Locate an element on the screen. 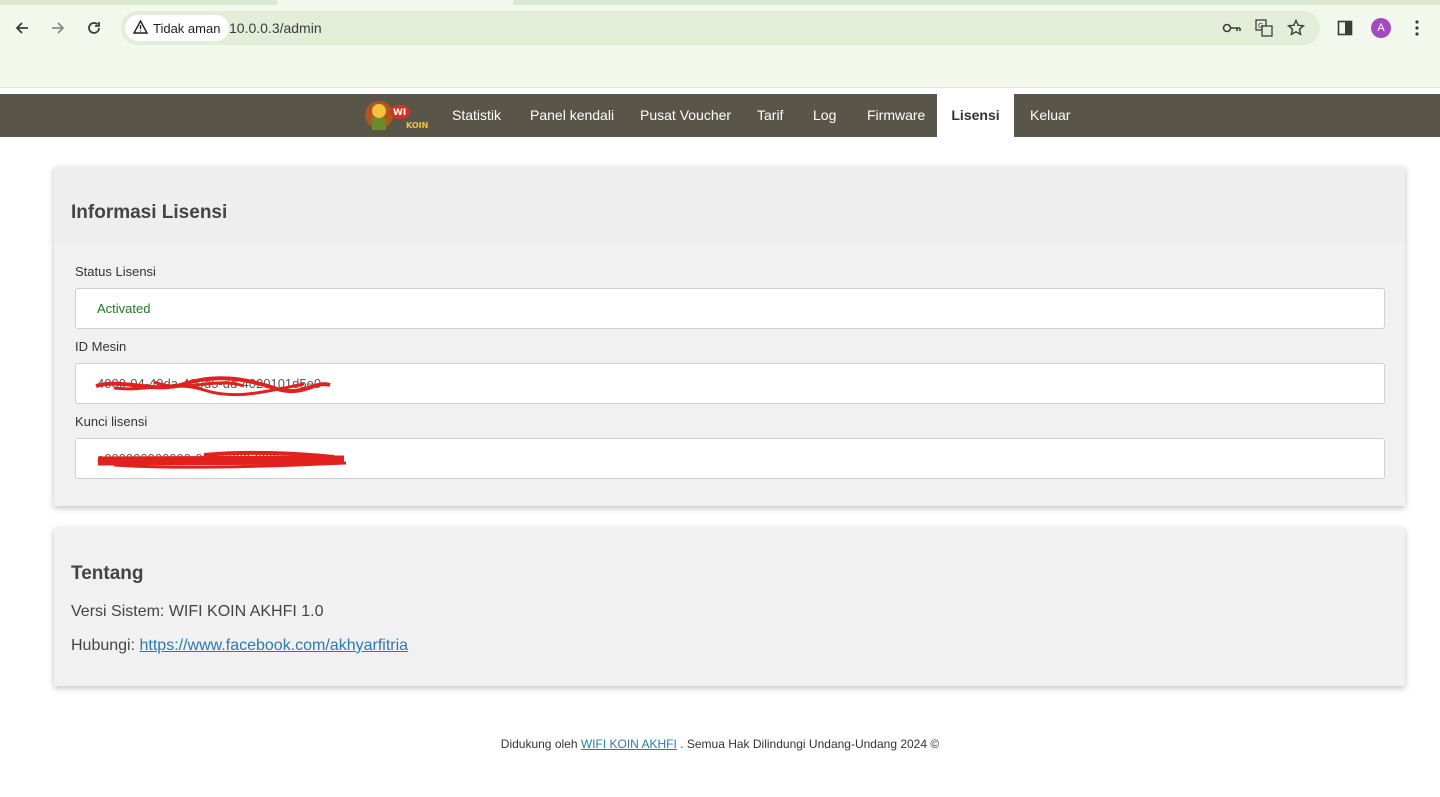 This screenshot has height=797, width=1440. url-text: 10.0.0.3/admin is located at coordinates (275, 28).